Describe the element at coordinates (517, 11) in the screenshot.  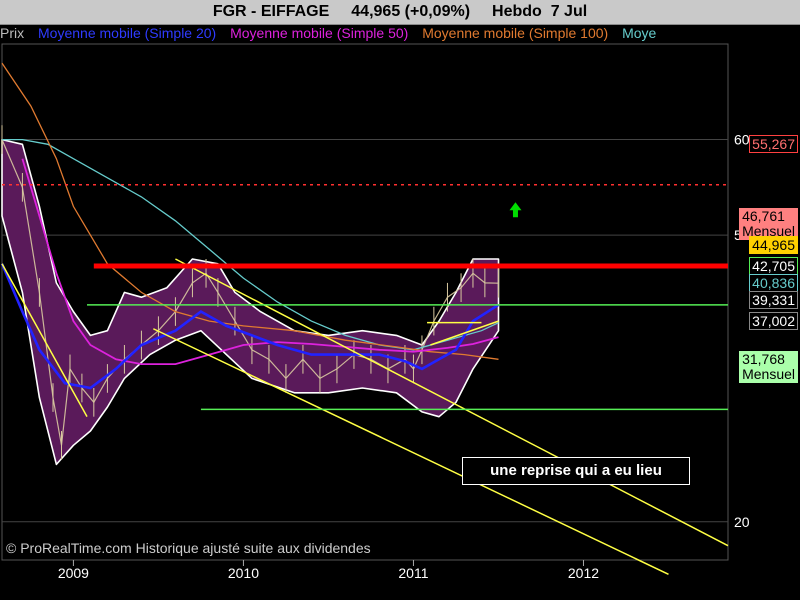
I see `period-label: Hebdo` at that location.